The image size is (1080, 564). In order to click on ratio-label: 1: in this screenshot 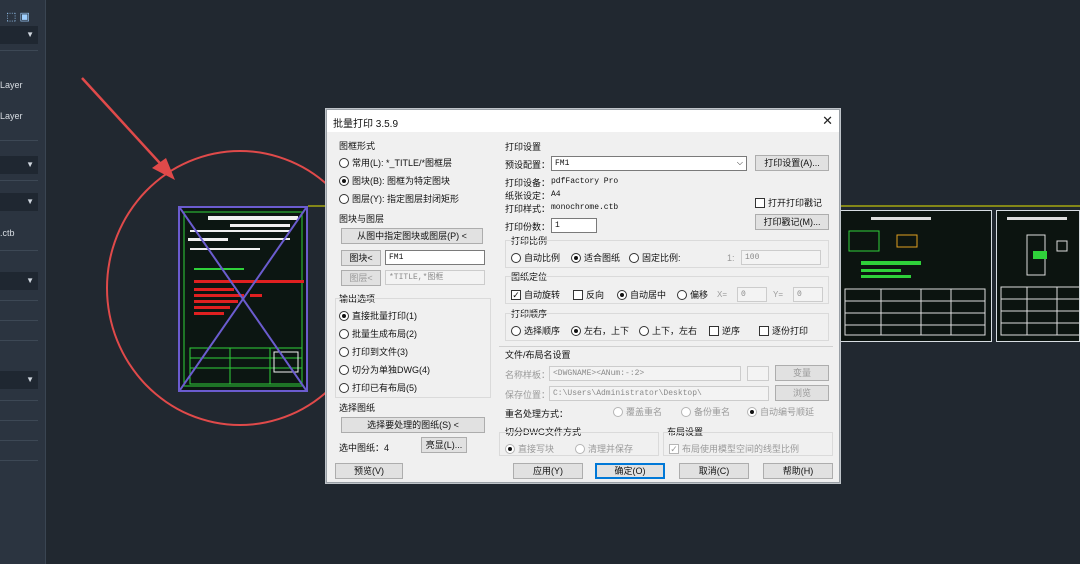, I will do `click(731, 258)`.